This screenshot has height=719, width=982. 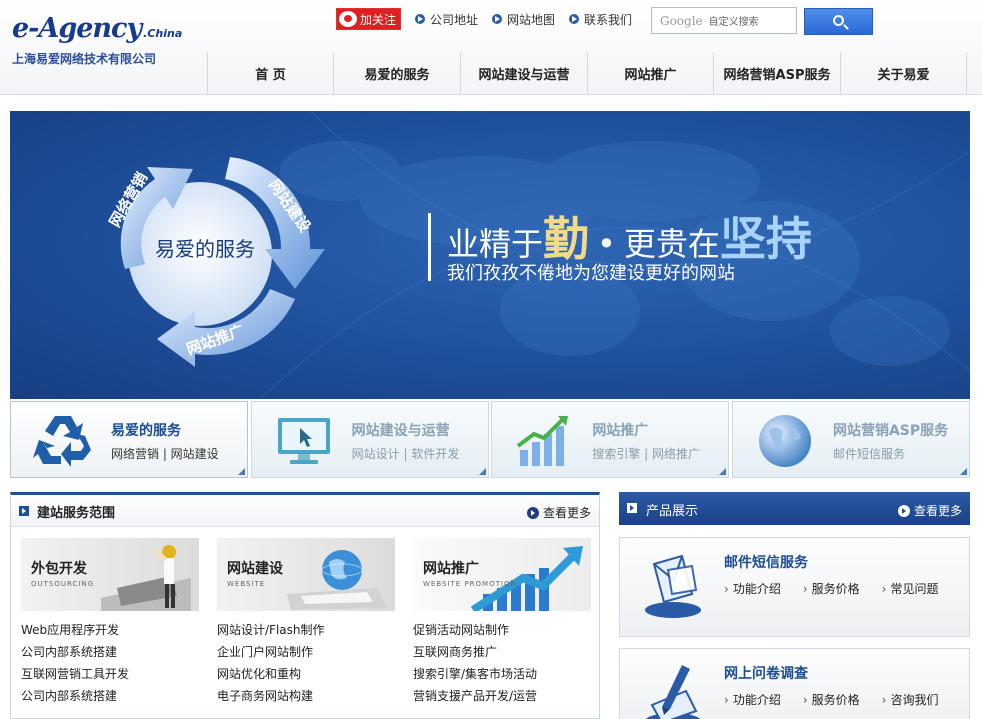 I want to click on search-button, so click(x=838, y=21).